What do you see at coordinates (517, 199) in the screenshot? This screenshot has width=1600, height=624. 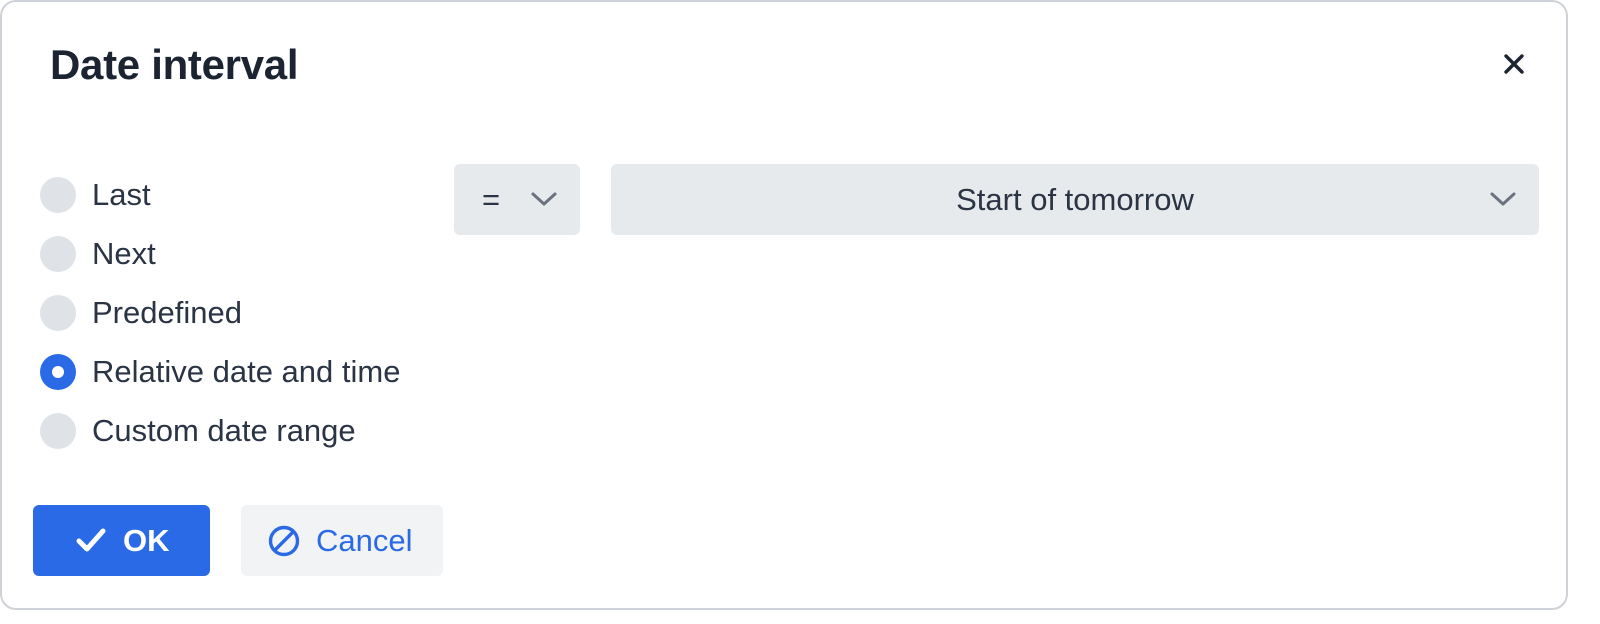 I see `operator-select: =` at bounding box center [517, 199].